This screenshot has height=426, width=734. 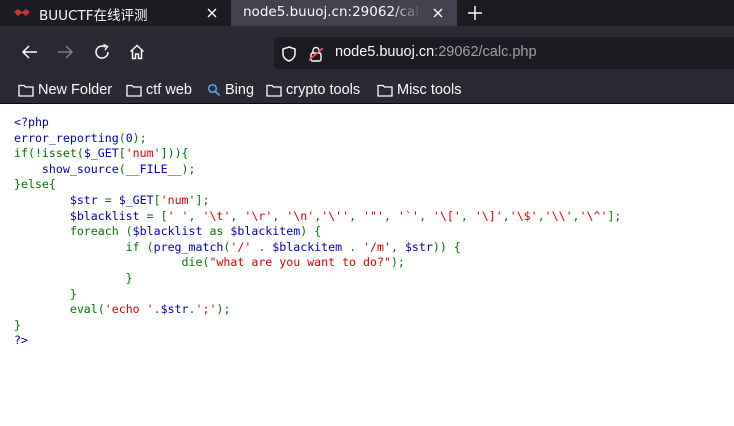 I want to click on code-token: 'echo ', so click(x=129, y=309).